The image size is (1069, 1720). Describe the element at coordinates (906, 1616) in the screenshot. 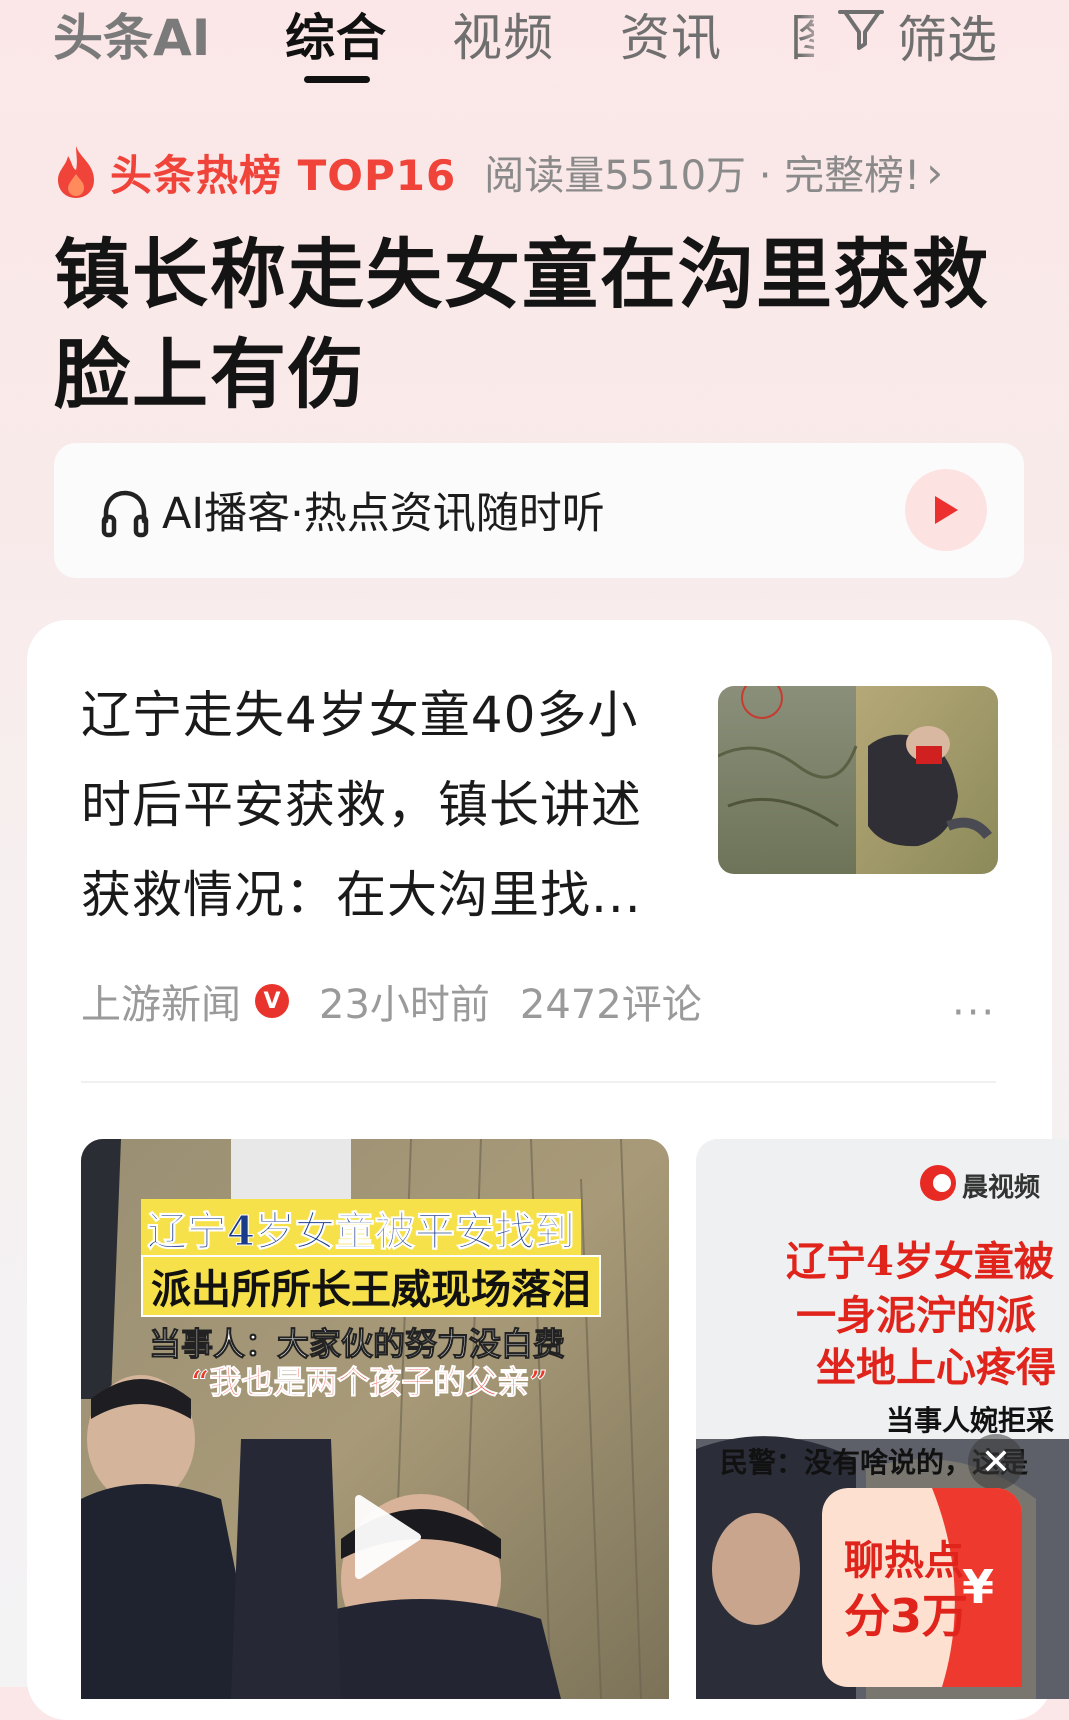

I see `red-packet-line2: 分3万` at that location.